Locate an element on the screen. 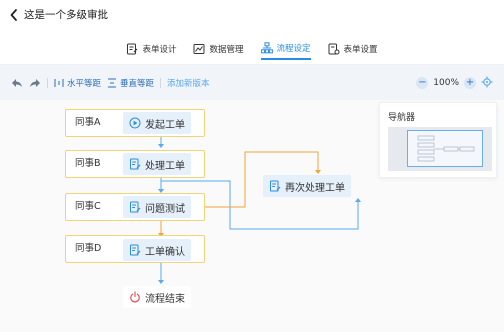 The width and height of the screenshot is (504, 332). play-circle-icon is located at coordinates (135, 123).